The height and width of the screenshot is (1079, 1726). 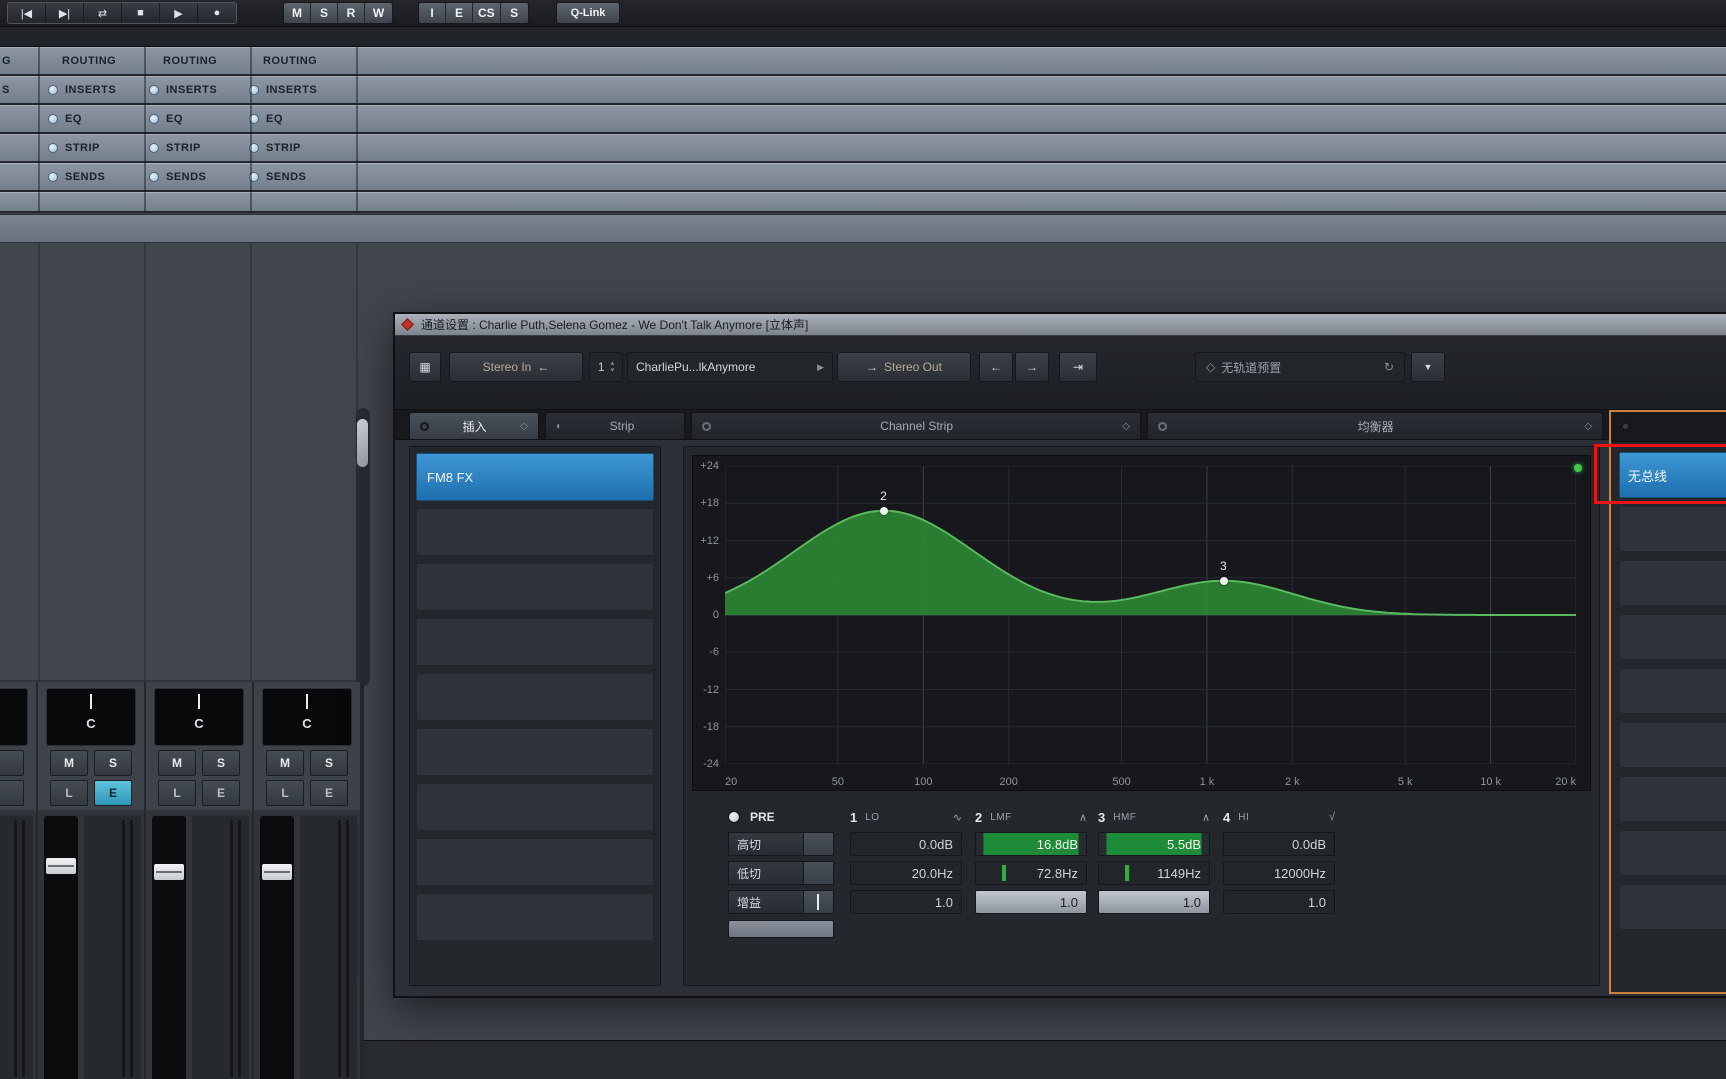 I want to click on solo-all-button: S, so click(x=324, y=13).